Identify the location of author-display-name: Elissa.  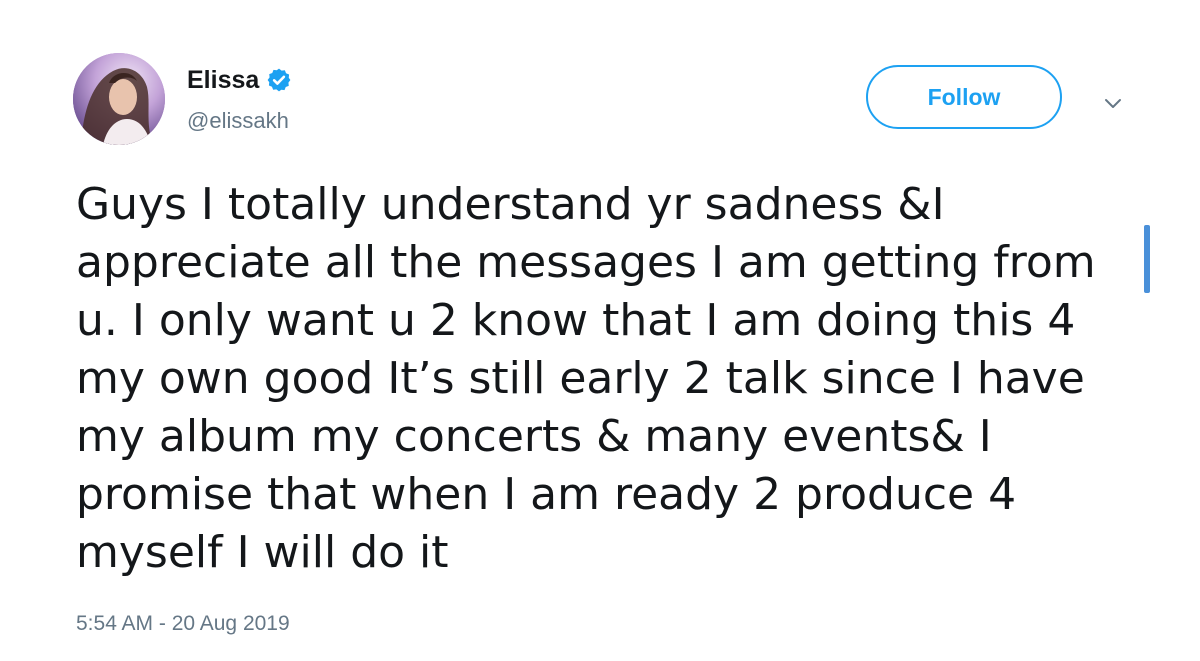
(223, 80).